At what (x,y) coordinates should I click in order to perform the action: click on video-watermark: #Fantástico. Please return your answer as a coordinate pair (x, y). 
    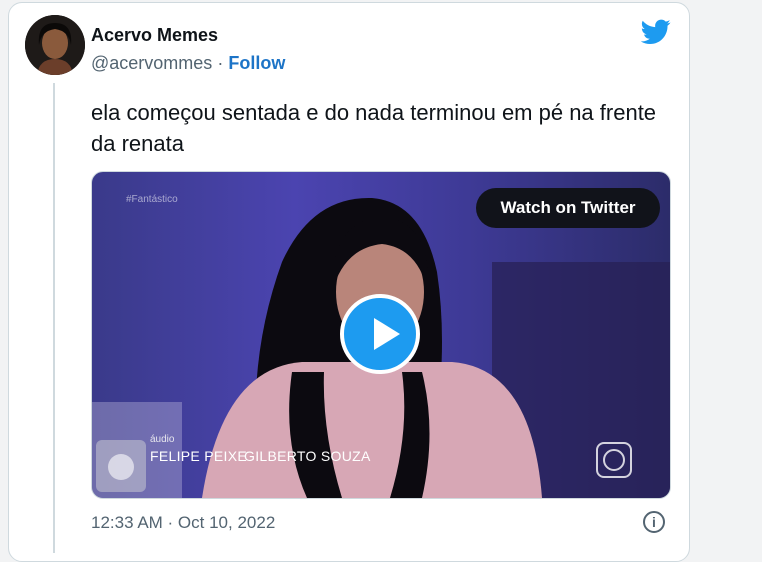
    Looking at the image, I should click on (152, 199).